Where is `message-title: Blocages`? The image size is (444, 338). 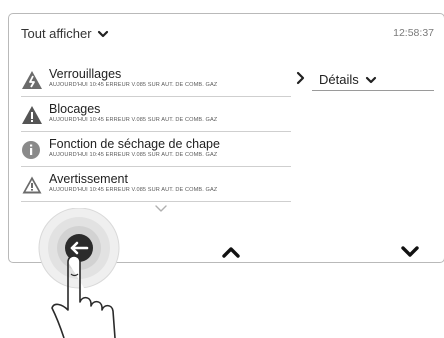 message-title: Blocages is located at coordinates (75, 109).